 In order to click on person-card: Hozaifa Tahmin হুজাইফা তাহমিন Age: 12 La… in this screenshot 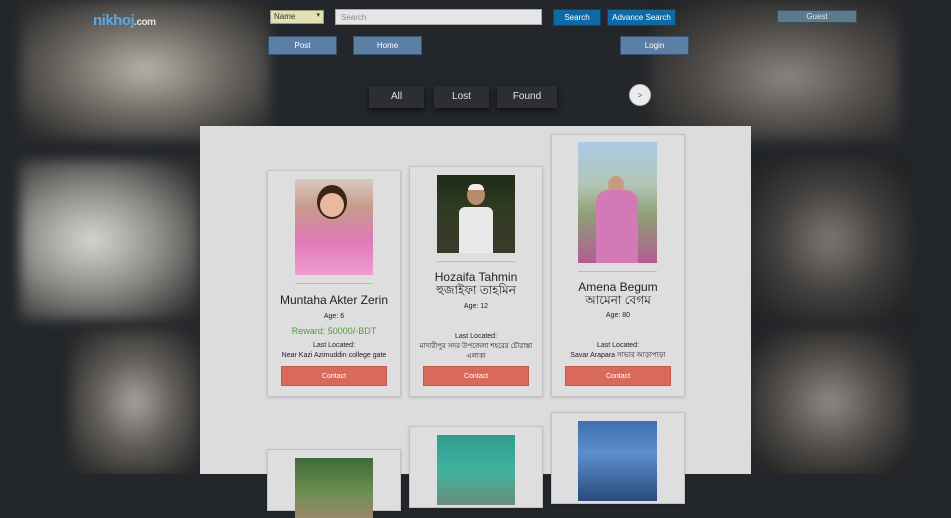, I will do `click(476, 281)`.